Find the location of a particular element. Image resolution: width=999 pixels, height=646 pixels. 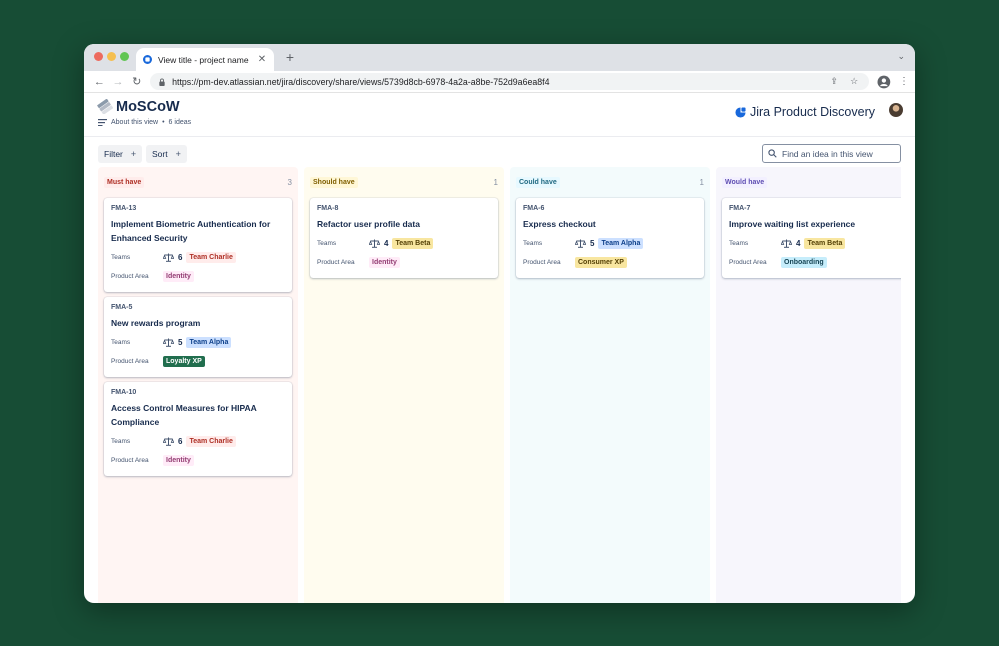

search-box is located at coordinates (831, 153).